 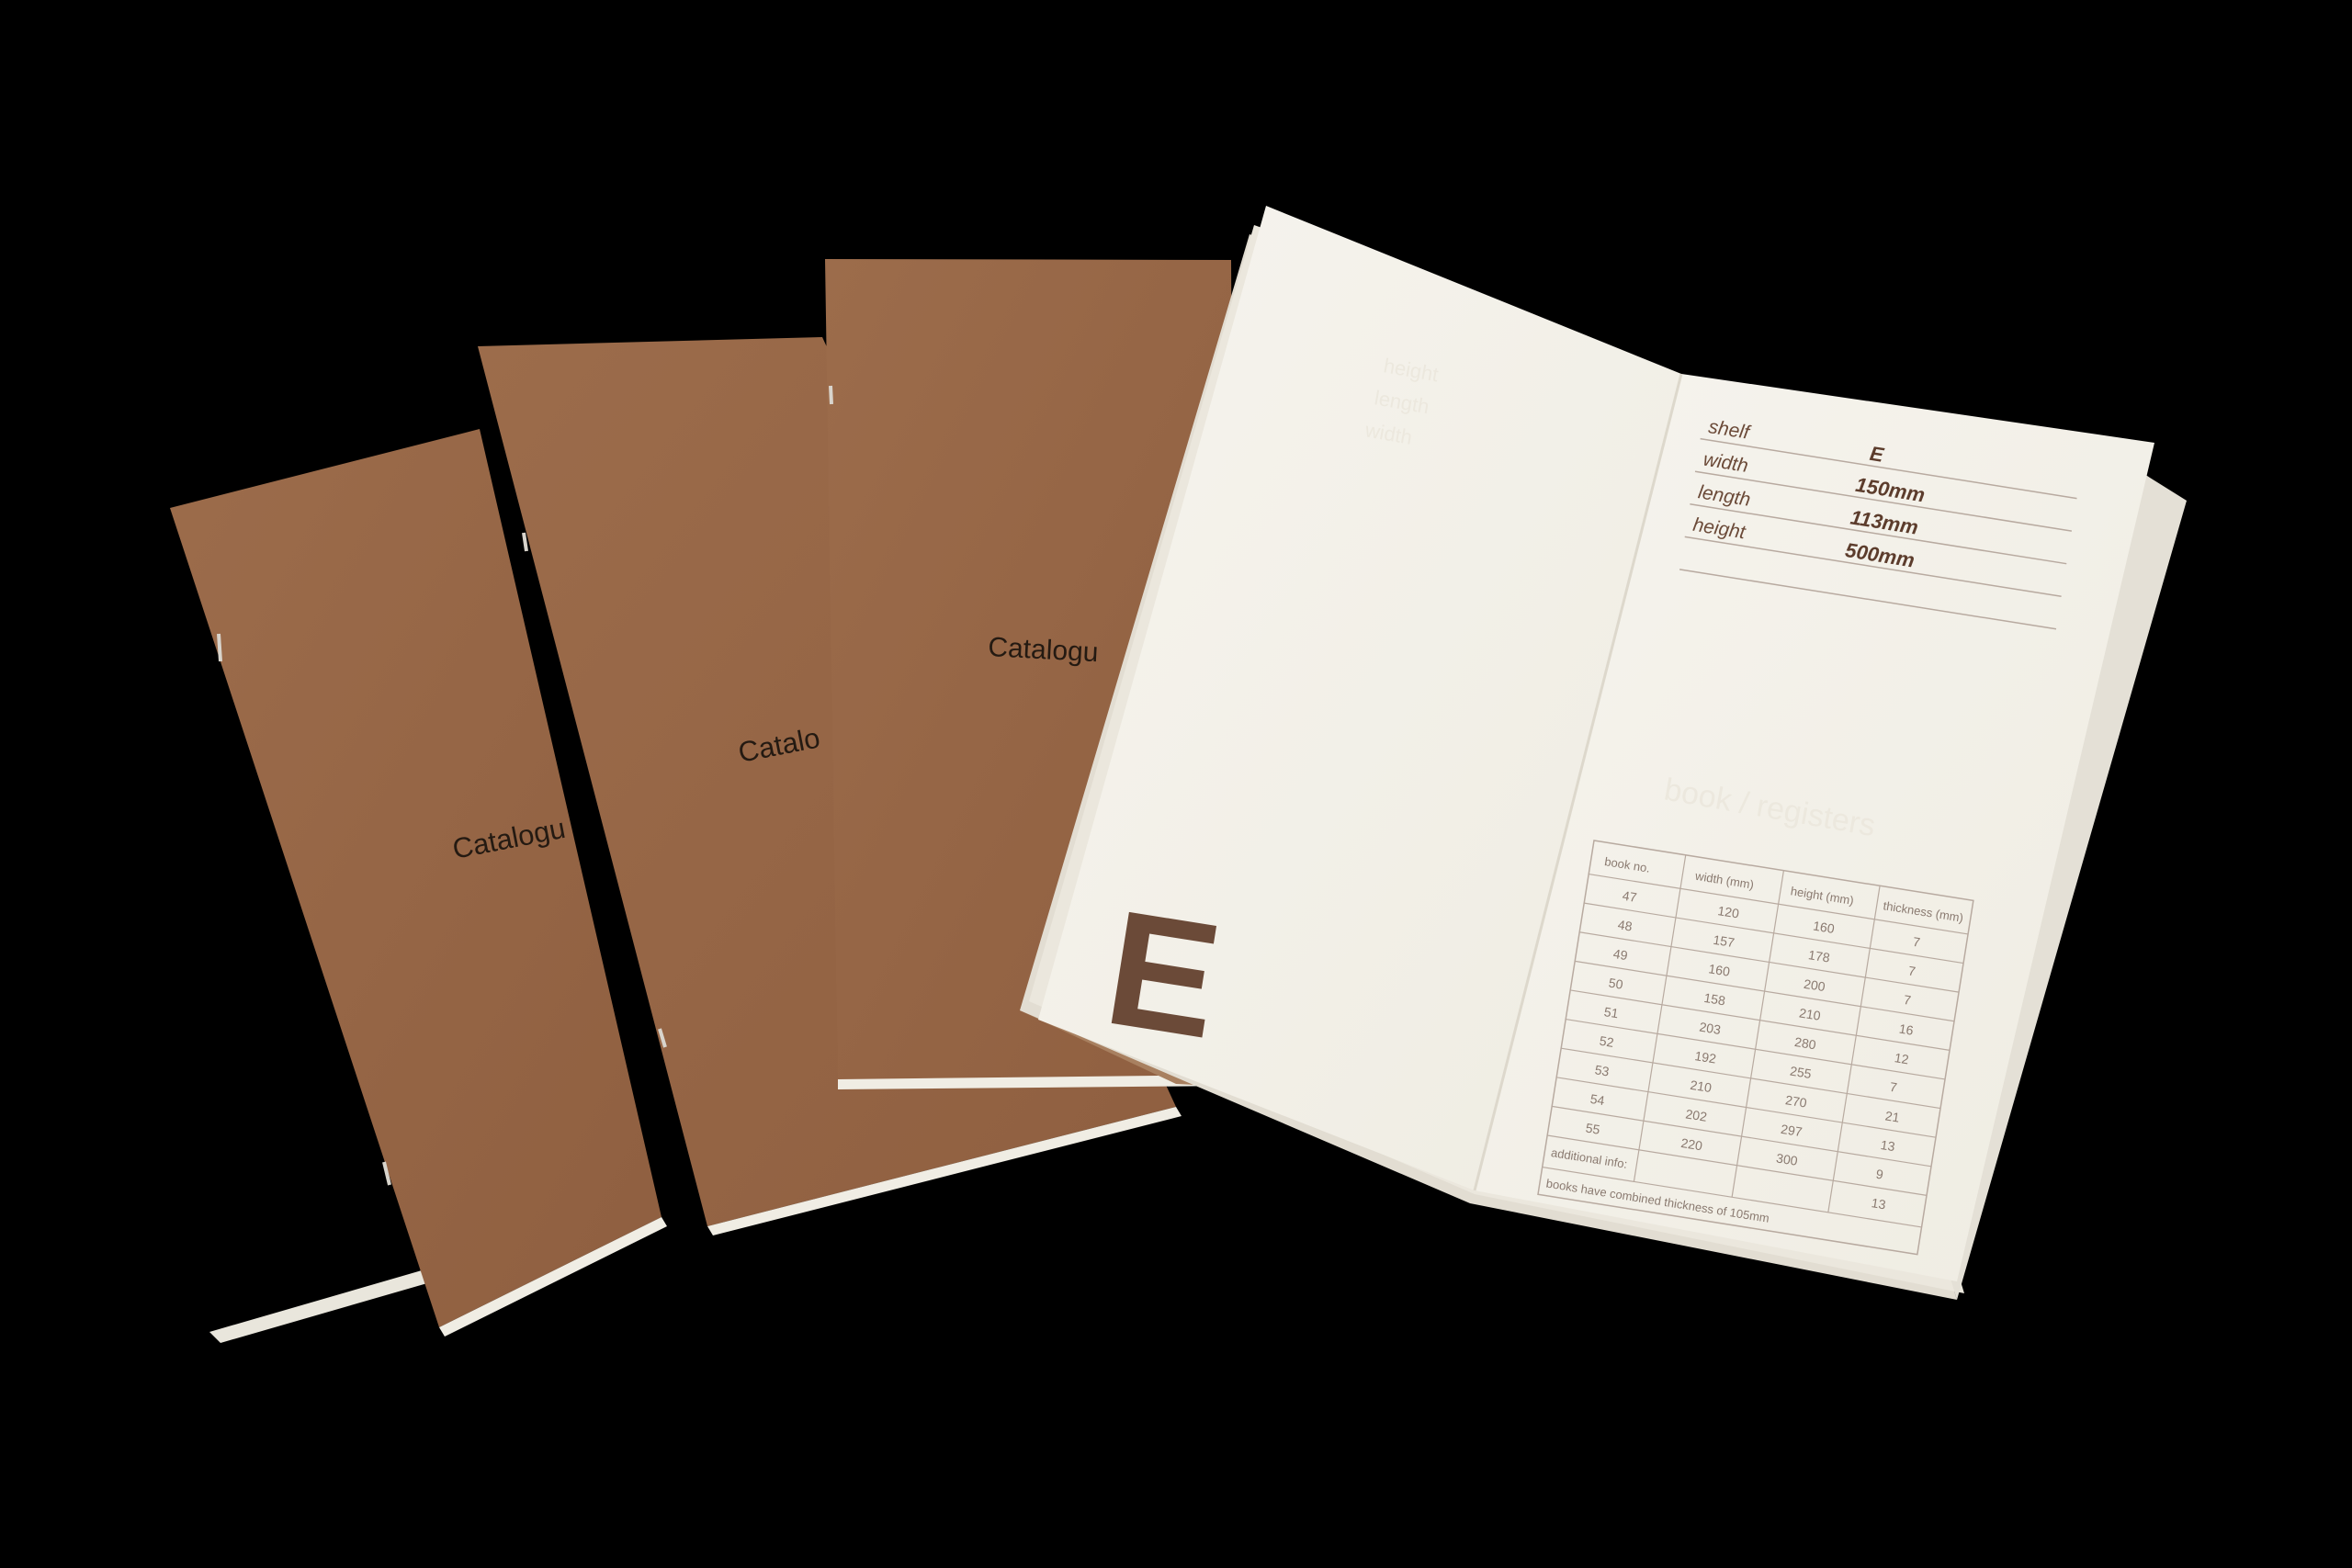 What do you see at coordinates (1607, 1041) in the screenshot?
I see `table-cell: 52` at bounding box center [1607, 1041].